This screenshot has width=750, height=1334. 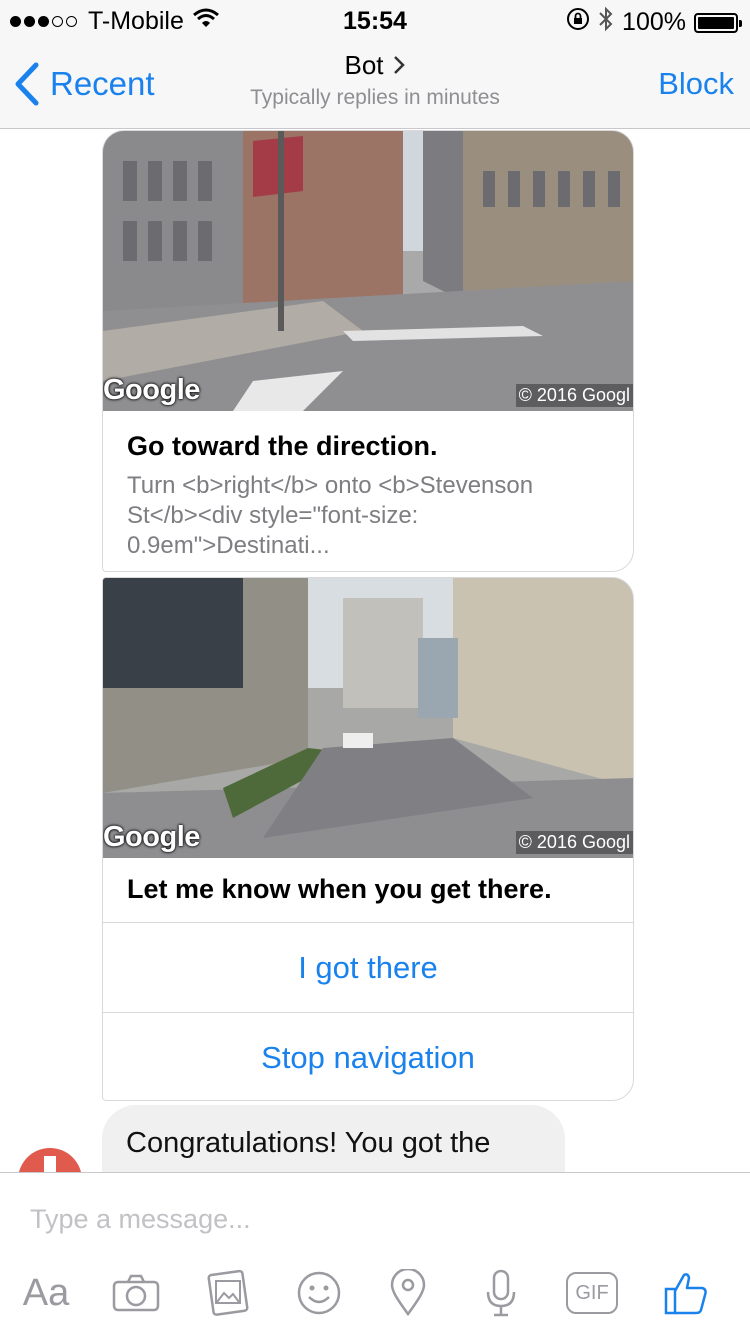 What do you see at coordinates (606, 22) in the screenshot?
I see `bluetooth-icon` at bounding box center [606, 22].